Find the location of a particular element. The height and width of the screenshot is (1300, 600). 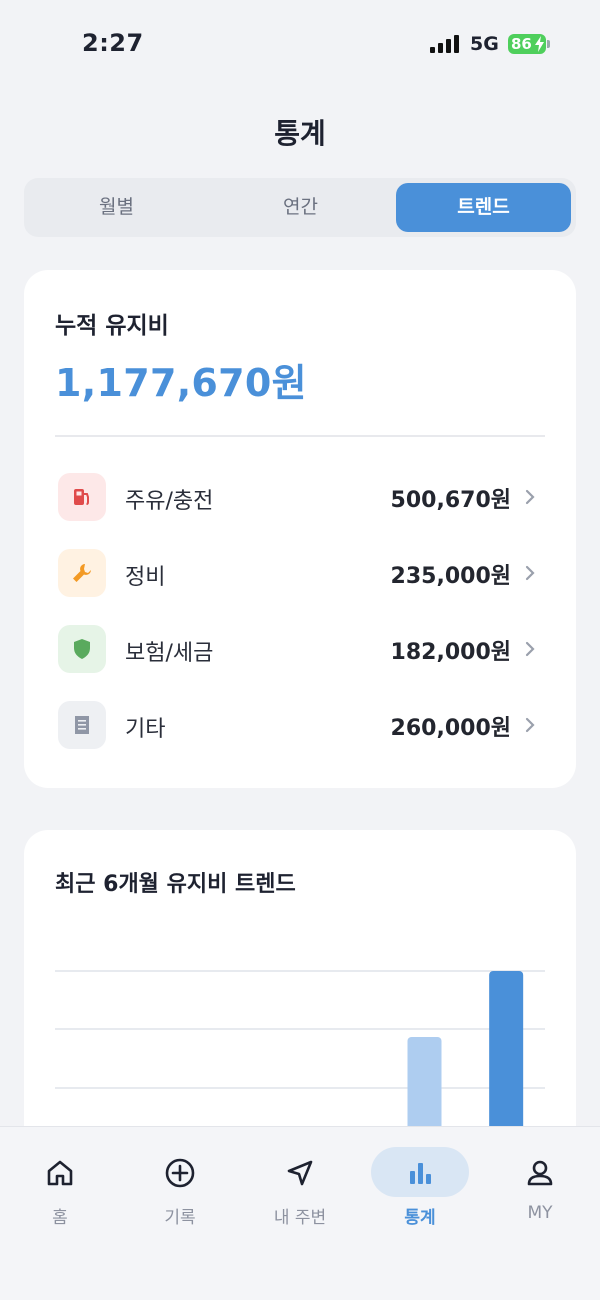

page-title: 통계 is located at coordinates (300, 133).